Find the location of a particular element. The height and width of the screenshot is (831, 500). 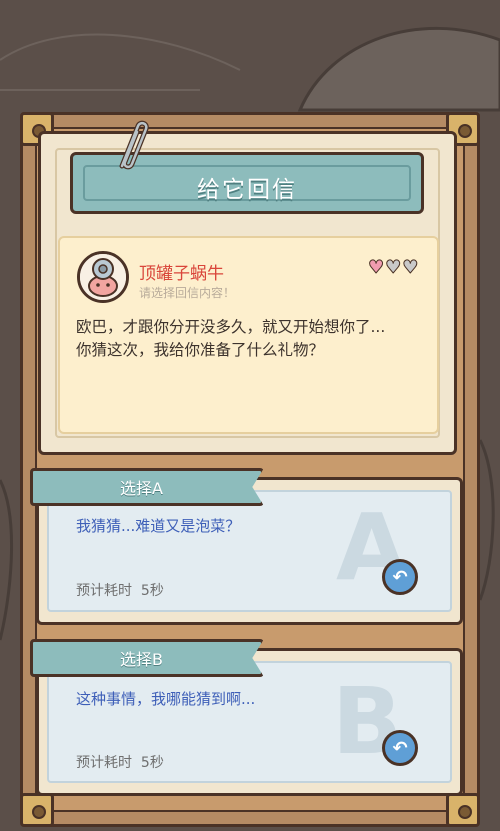

sender-avatar is located at coordinates (103, 277).